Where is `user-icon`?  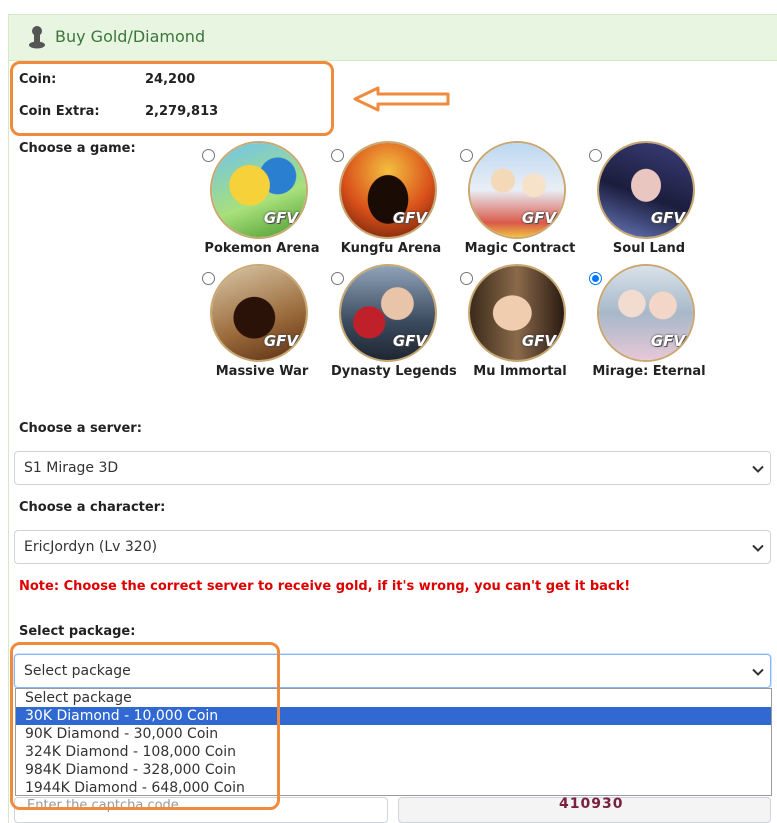 user-icon is located at coordinates (37, 37).